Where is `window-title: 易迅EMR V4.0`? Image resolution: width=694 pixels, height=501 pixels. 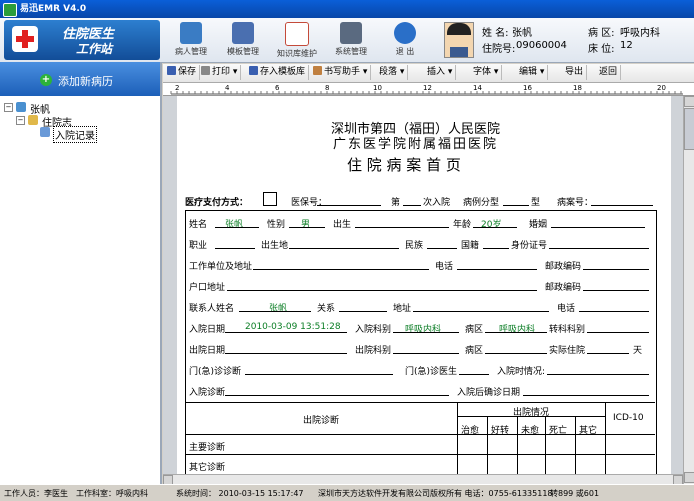
window-title: 易迅EMR V4.0 is located at coordinates (53, 9).